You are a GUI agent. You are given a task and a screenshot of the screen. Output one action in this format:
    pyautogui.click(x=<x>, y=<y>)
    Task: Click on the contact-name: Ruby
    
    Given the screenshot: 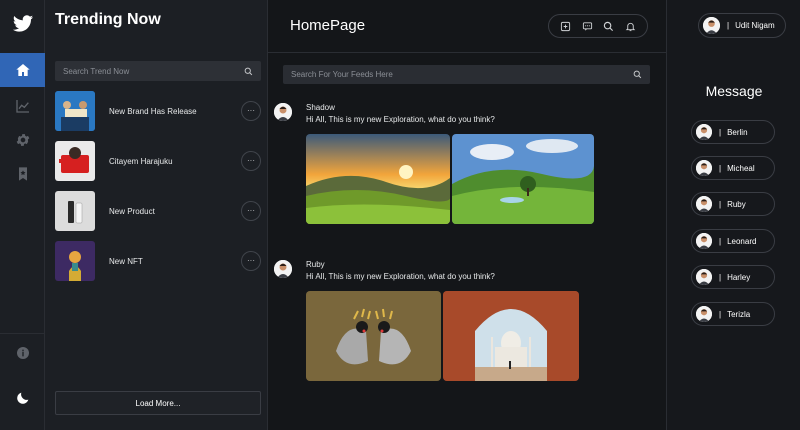 What is the action you would take?
    pyautogui.click(x=736, y=204)
    